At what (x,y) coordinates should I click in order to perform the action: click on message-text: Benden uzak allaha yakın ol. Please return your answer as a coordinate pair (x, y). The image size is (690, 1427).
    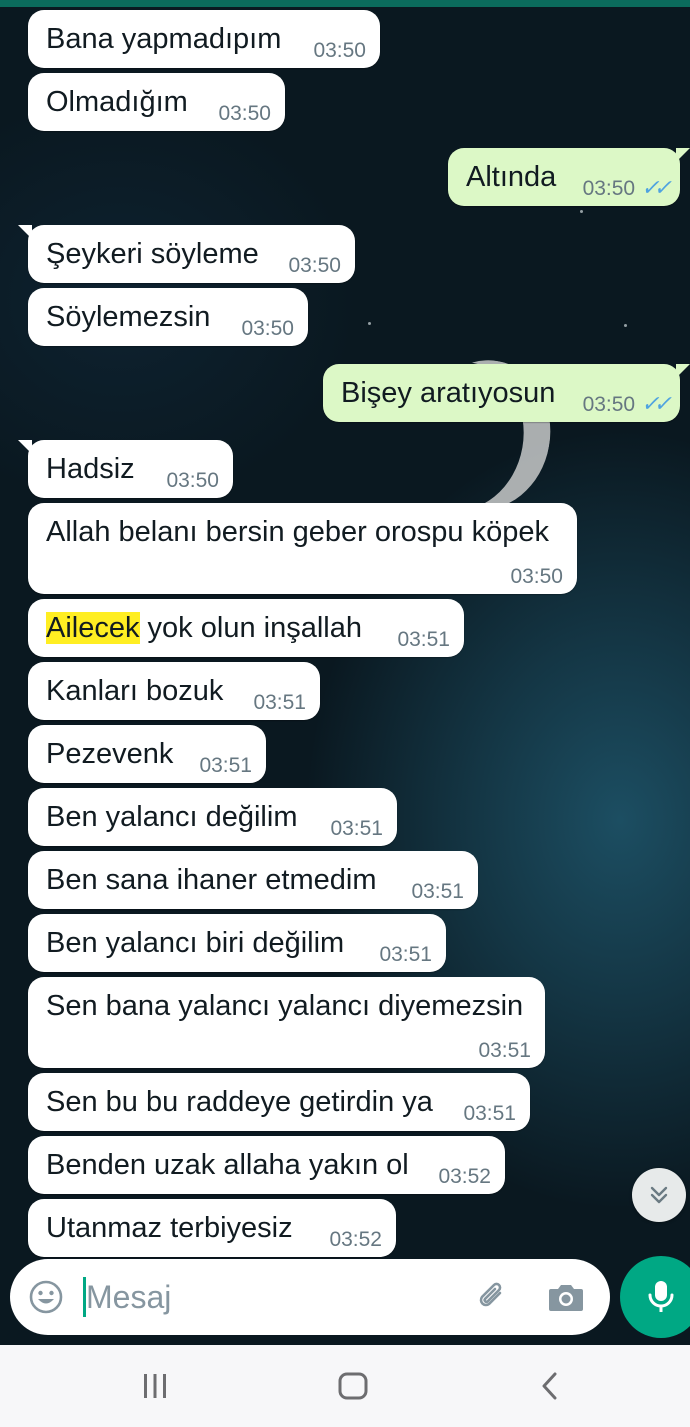
    Looking at the image, I should click on (227, 1165).